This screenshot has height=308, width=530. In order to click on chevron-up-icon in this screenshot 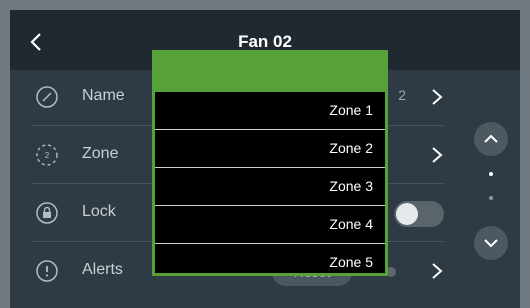, I will do `click(491, 138)`.